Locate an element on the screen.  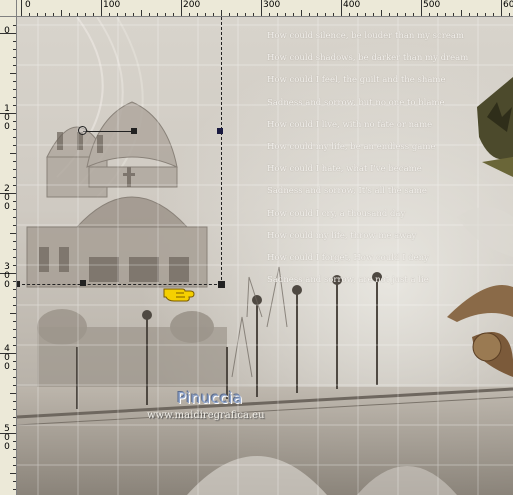
ruler-label: 1 is located at coordinates (7, 109).